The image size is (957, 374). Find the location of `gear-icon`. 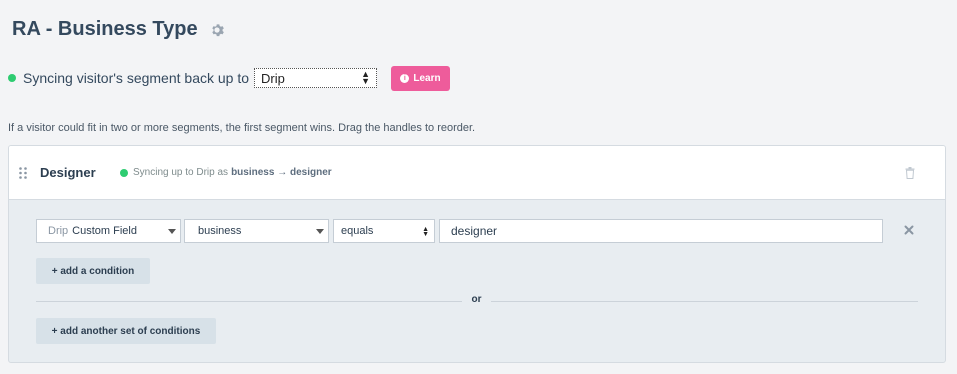

gear-icon is located at coordinates (217, 30).